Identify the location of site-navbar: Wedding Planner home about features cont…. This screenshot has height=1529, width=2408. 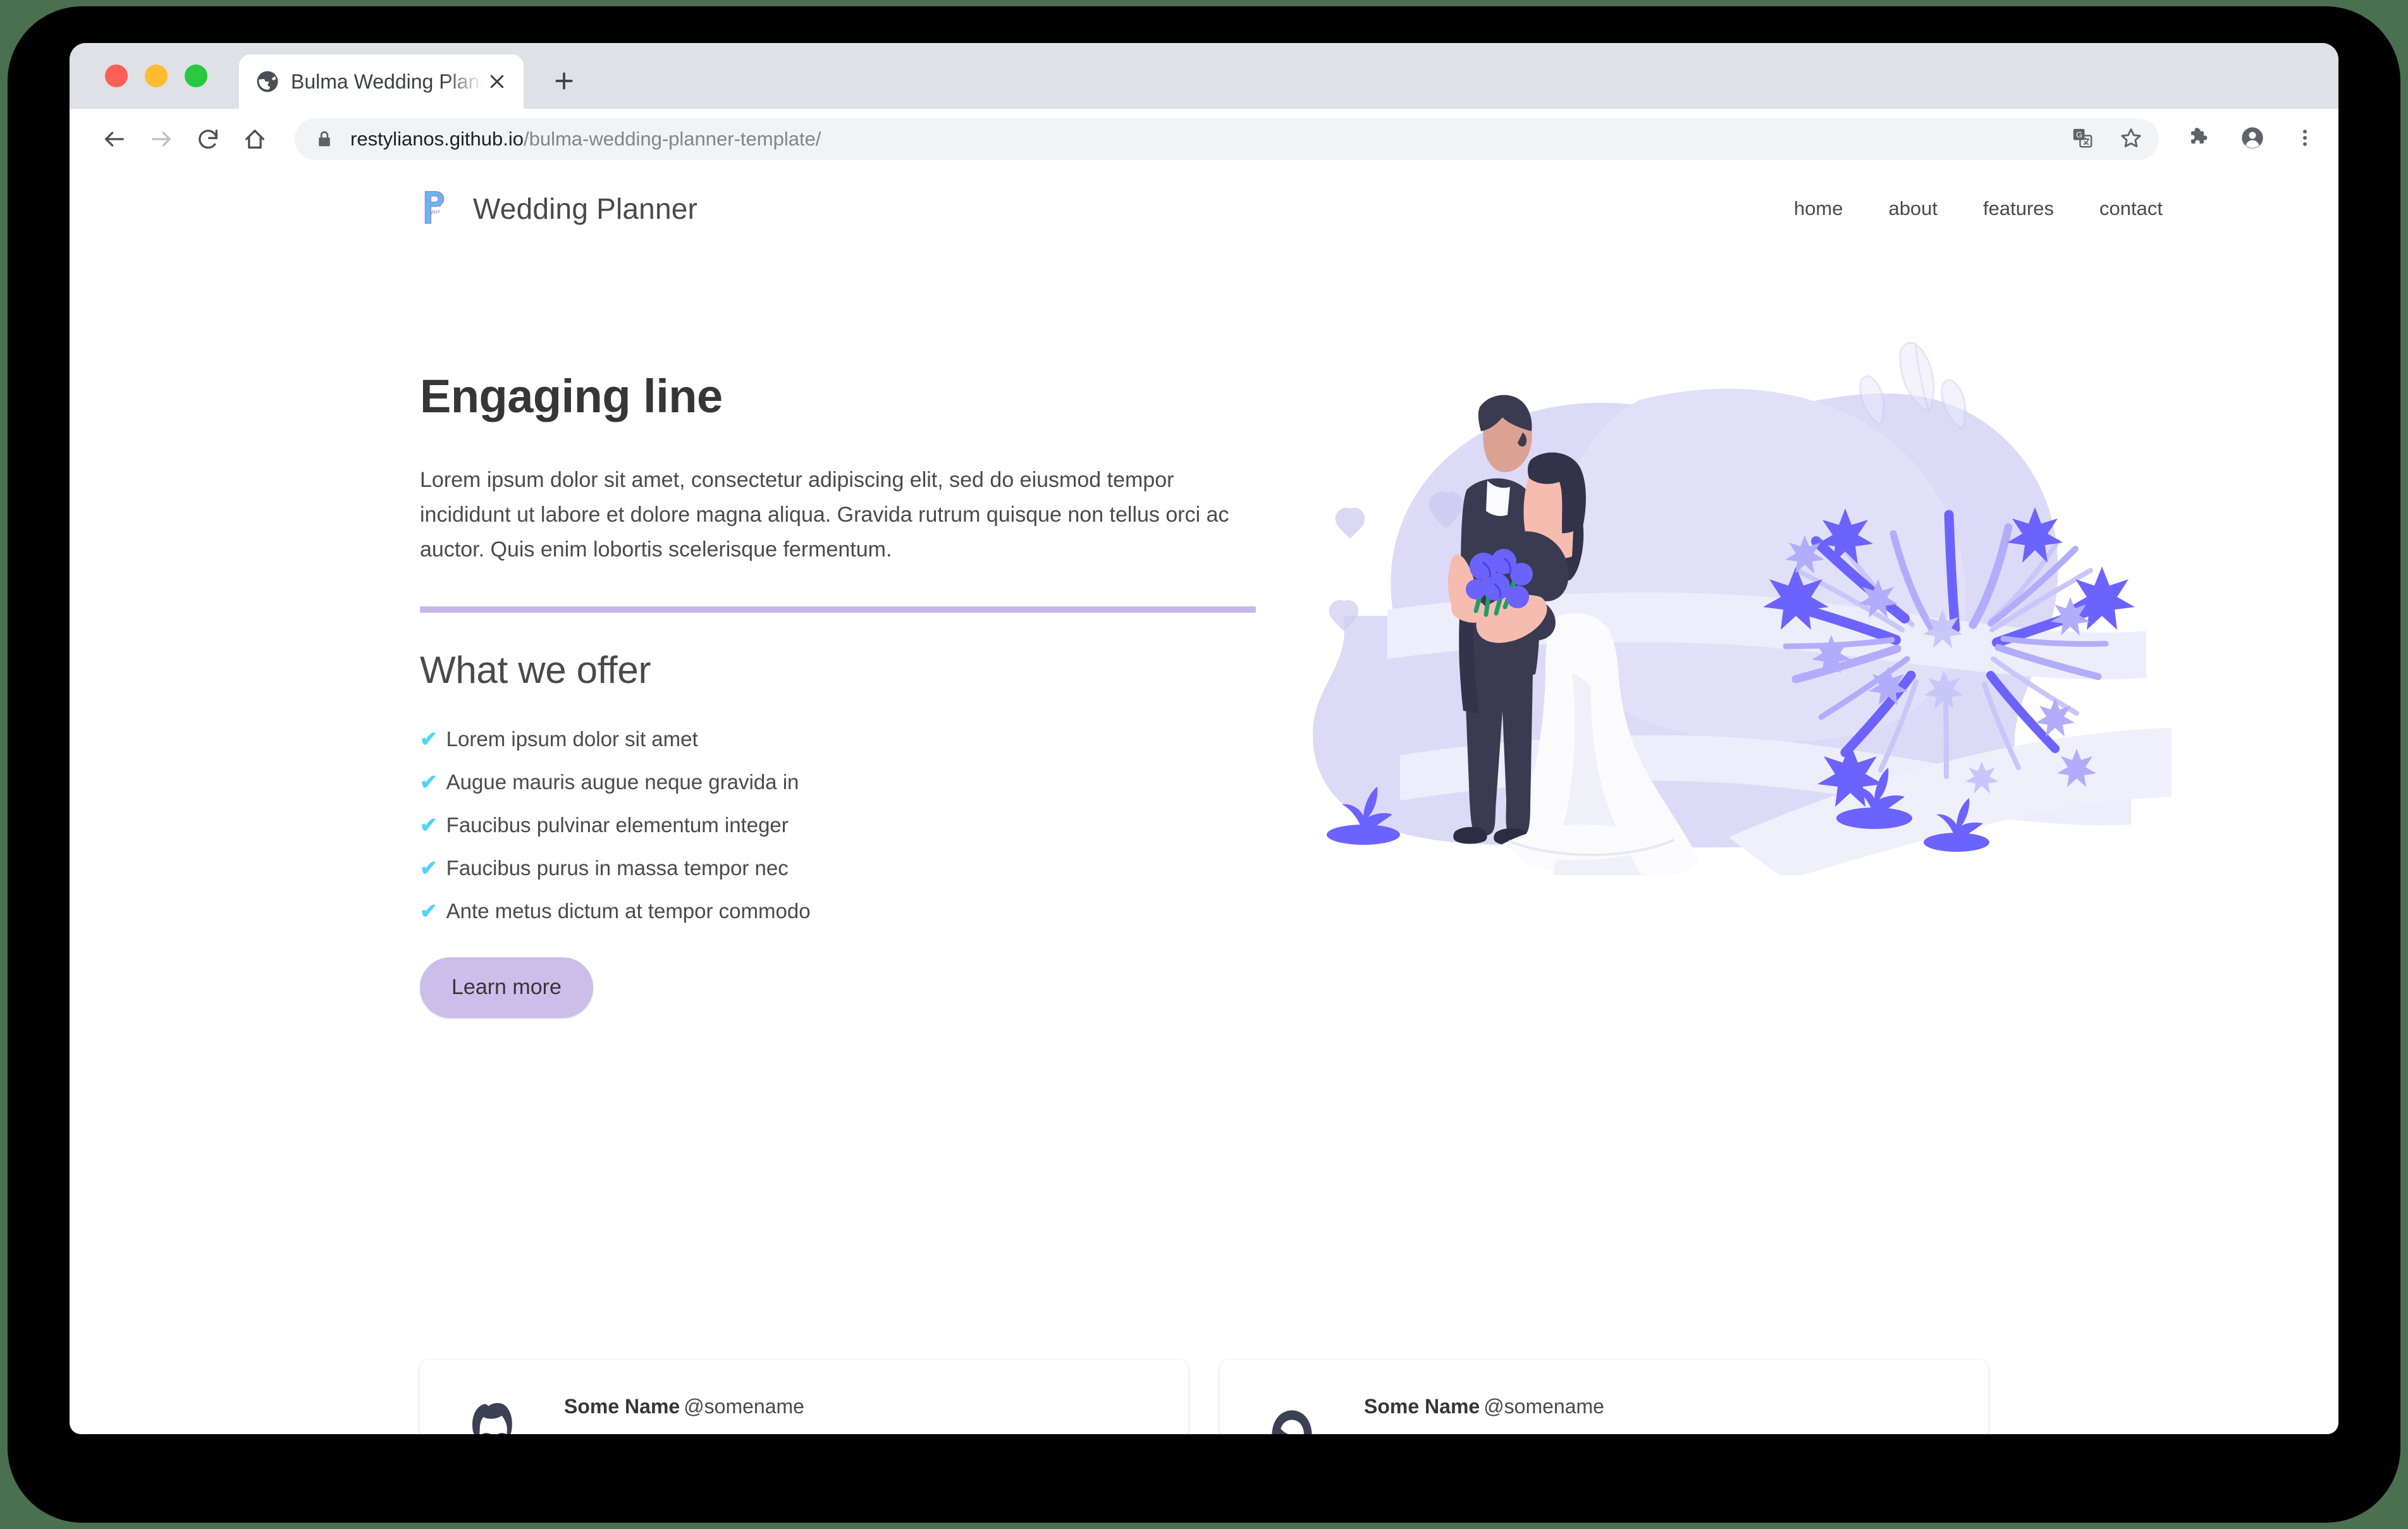
(1204, 208).